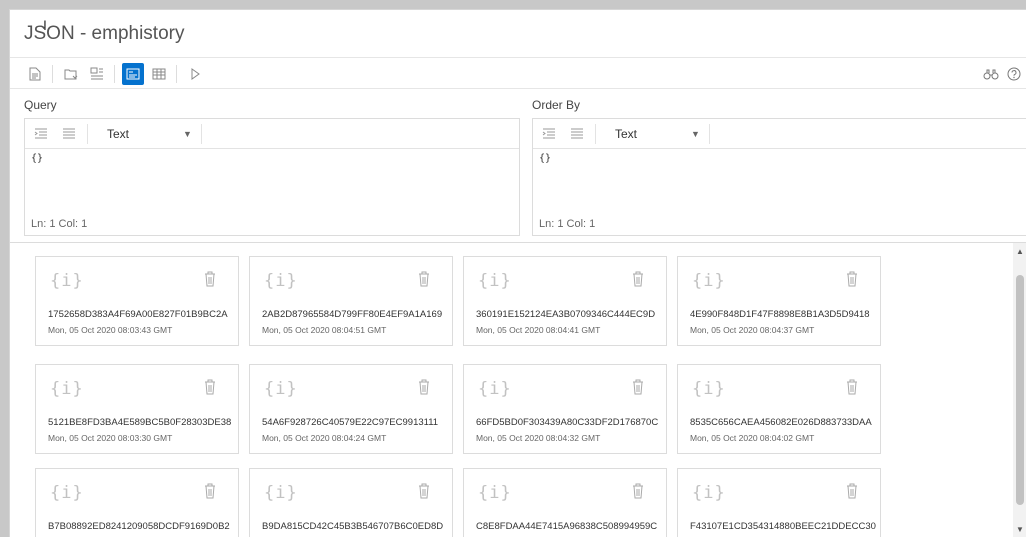 The image size is (1026, 537). What do you see at coordinates (538, 330) in the screenshot?
I see `document-date: Mon, 05 Oct 2020 08:04:41 GMT` at bounding box center [538, 330].